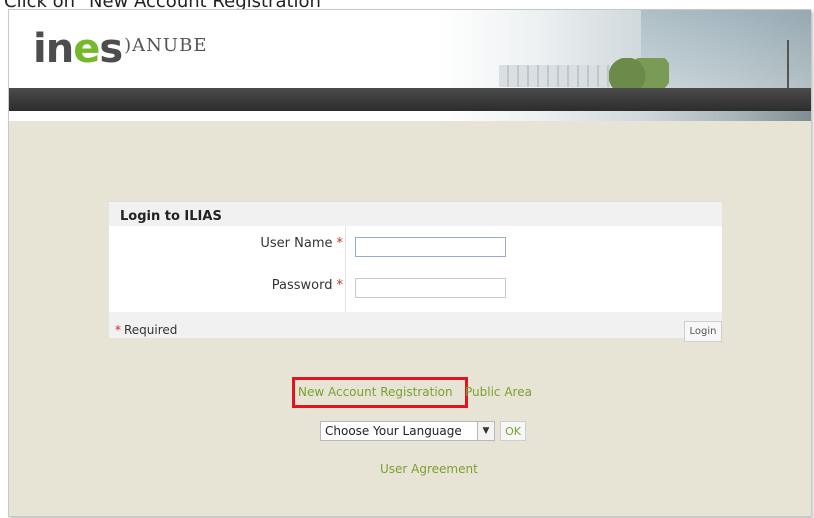 Image resolution: width=814 pixels, height=518 pixels. What do you see at coordinates (166, 45) in the screenshot?
I see `logo-danube: )ANUBE` at bounding box center [166, 45].